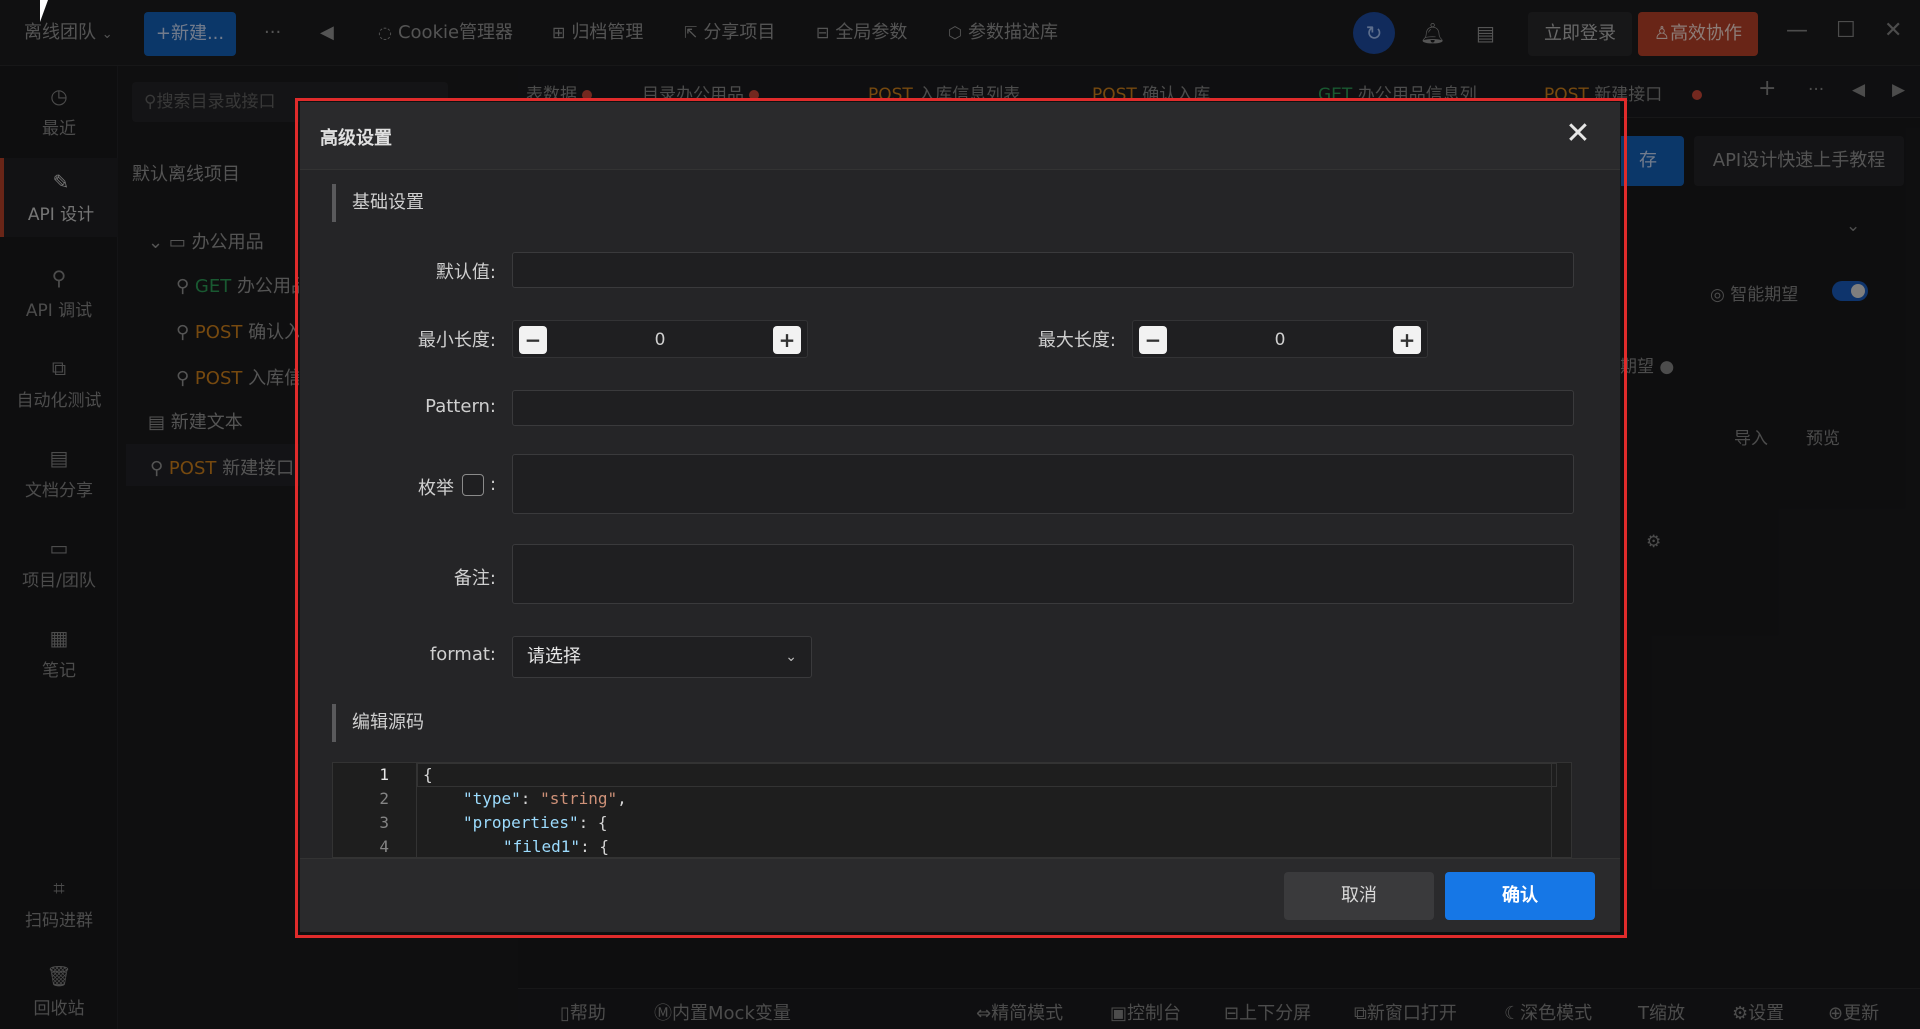 The height and width of the screenshot is (1029, 1920). Describe the element at coordinates (473, 485) in the screenshot. I see `enum-checkbox` at that location.